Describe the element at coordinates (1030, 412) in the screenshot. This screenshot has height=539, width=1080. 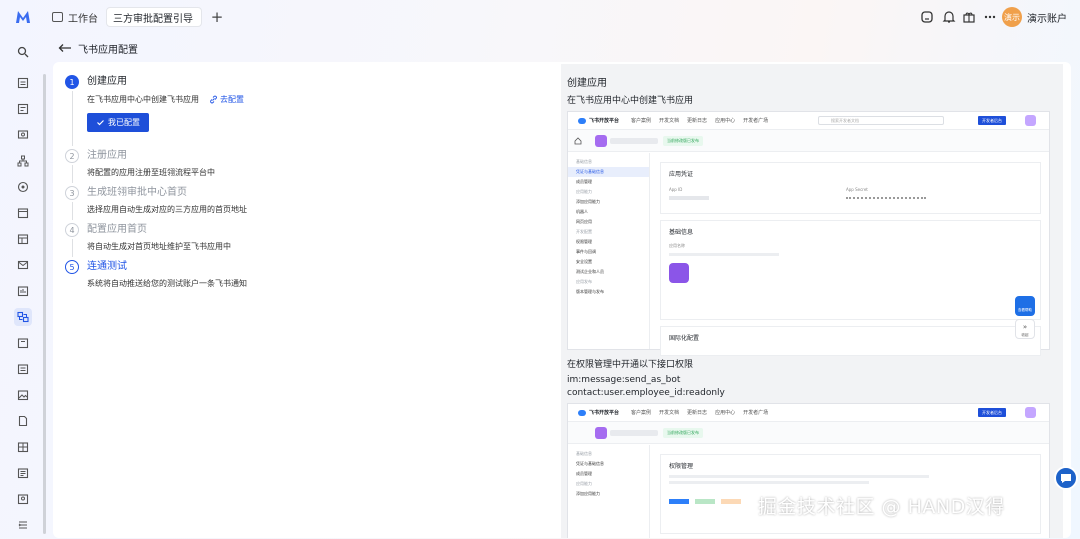
I see `shot-avatar` at that location.